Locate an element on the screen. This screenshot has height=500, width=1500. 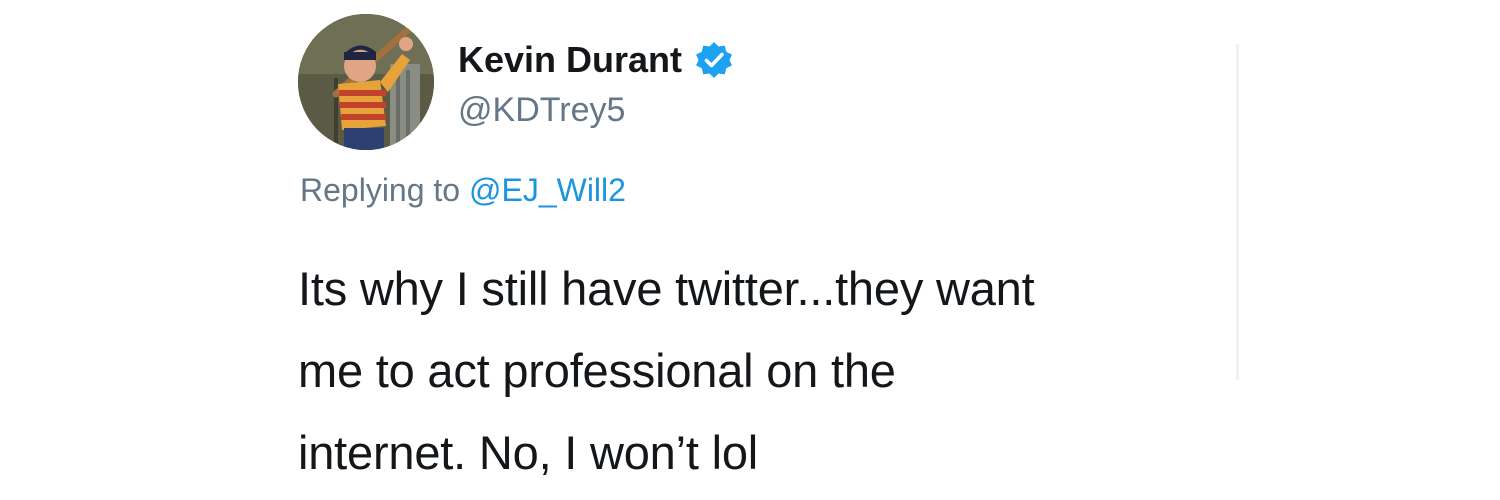
reply-handle-link: @EJ_Will2 is located at coordinates (547, 190).